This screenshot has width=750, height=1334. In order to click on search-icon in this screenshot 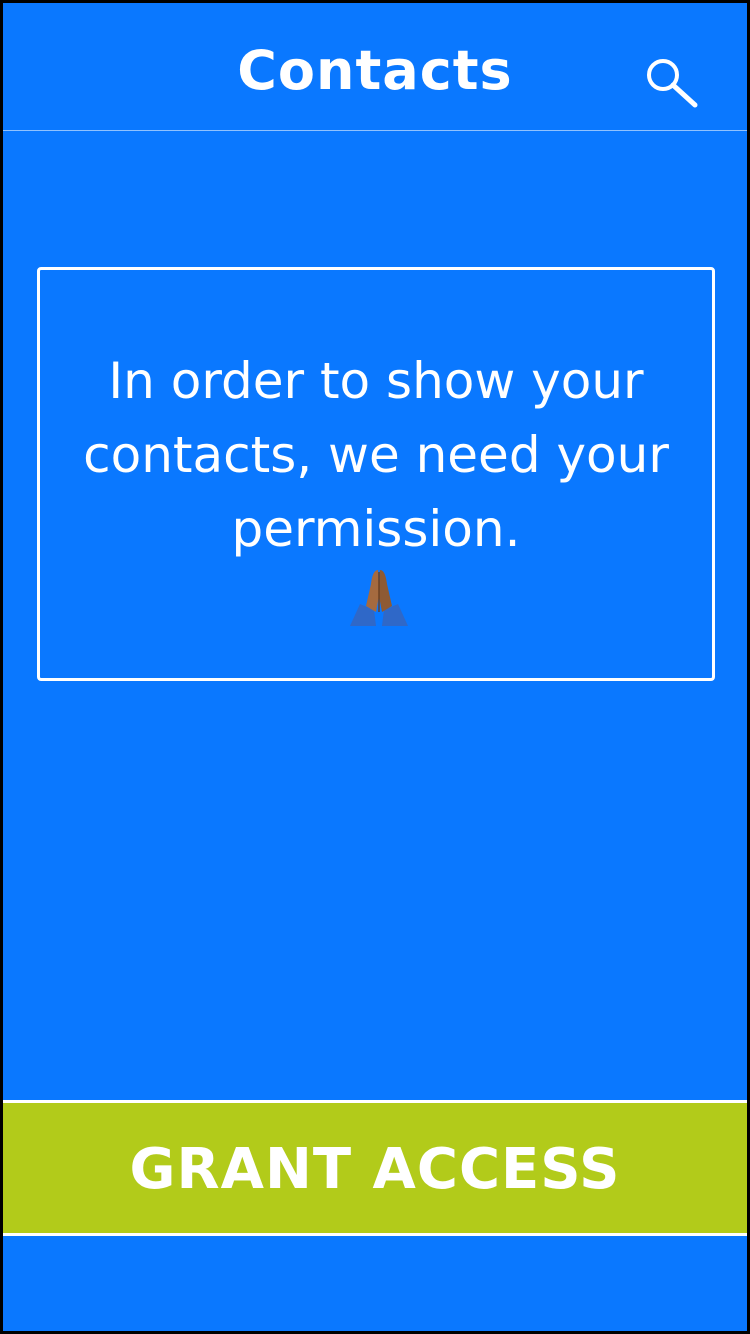, I will do `click(672, 83)`.